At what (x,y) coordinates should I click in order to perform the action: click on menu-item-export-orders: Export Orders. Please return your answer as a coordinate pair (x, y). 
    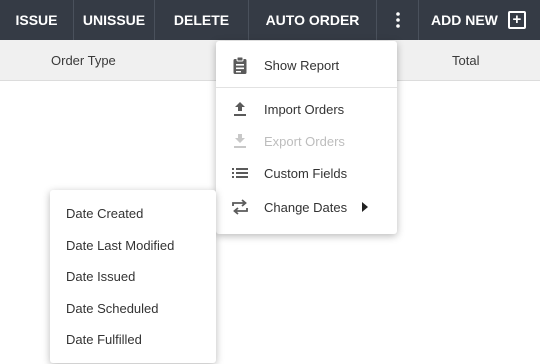
    Looking at the image, I should click on (306, 141).